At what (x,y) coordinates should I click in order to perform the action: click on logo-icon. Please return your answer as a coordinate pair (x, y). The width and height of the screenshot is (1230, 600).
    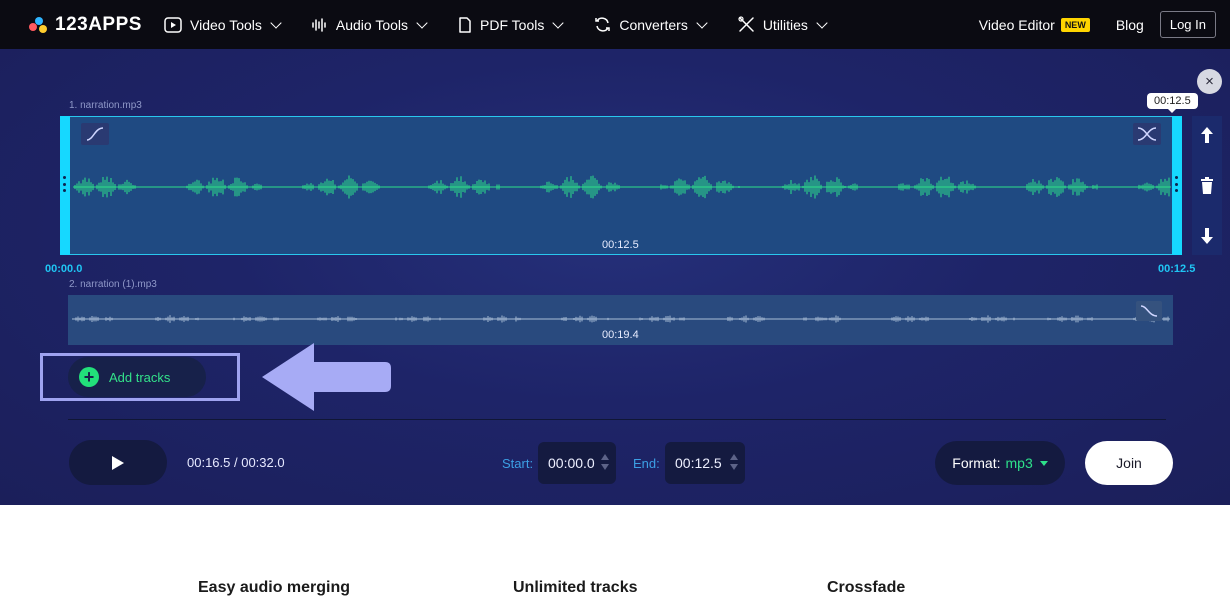
    Looking at the image, I should click on (39, 25).